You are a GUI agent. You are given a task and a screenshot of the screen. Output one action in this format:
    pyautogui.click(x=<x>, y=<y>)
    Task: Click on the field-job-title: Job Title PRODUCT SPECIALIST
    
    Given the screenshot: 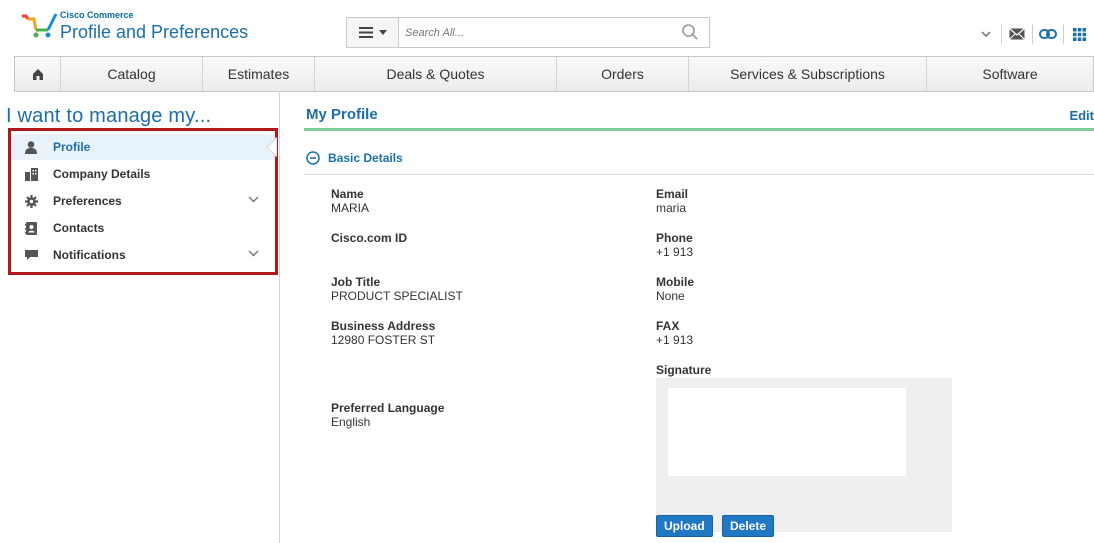 What is the action you would take?
    pyautogui.click(x=397, y=289)
    